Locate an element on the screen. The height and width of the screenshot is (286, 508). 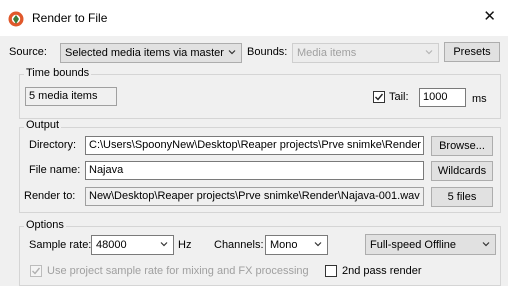
sample-rate-value: 48000 is located at coordinates (111, 245).